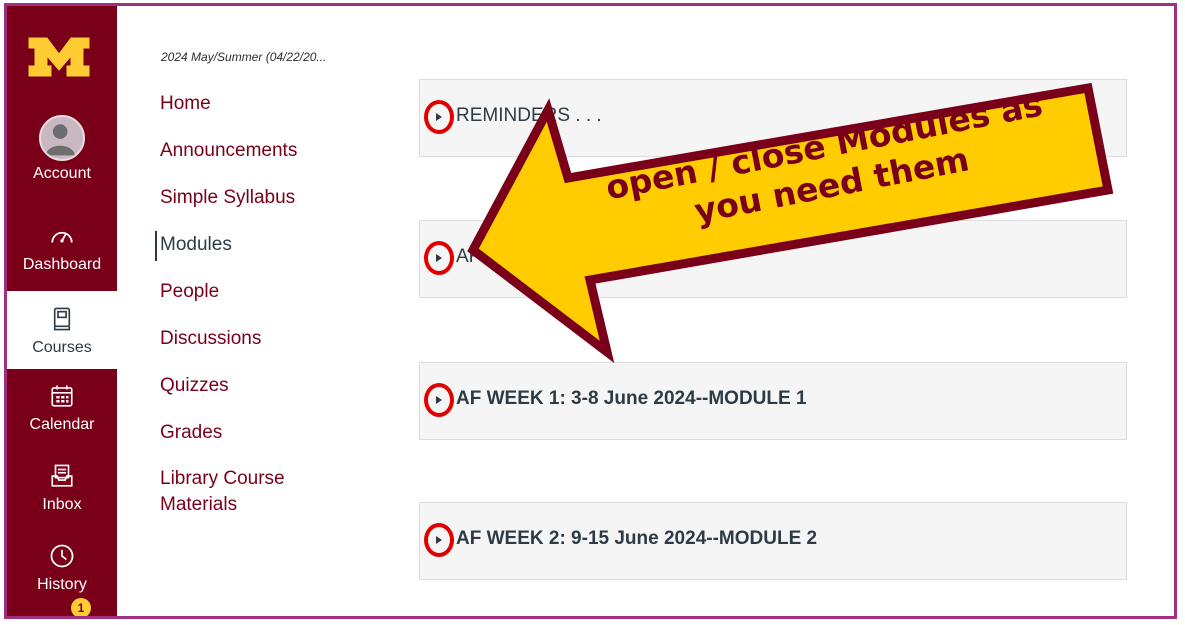  What do you see at coordinates (81, 607) in the screenshot?
I see `notification-badge: 1` at bounding box center [81, 607].